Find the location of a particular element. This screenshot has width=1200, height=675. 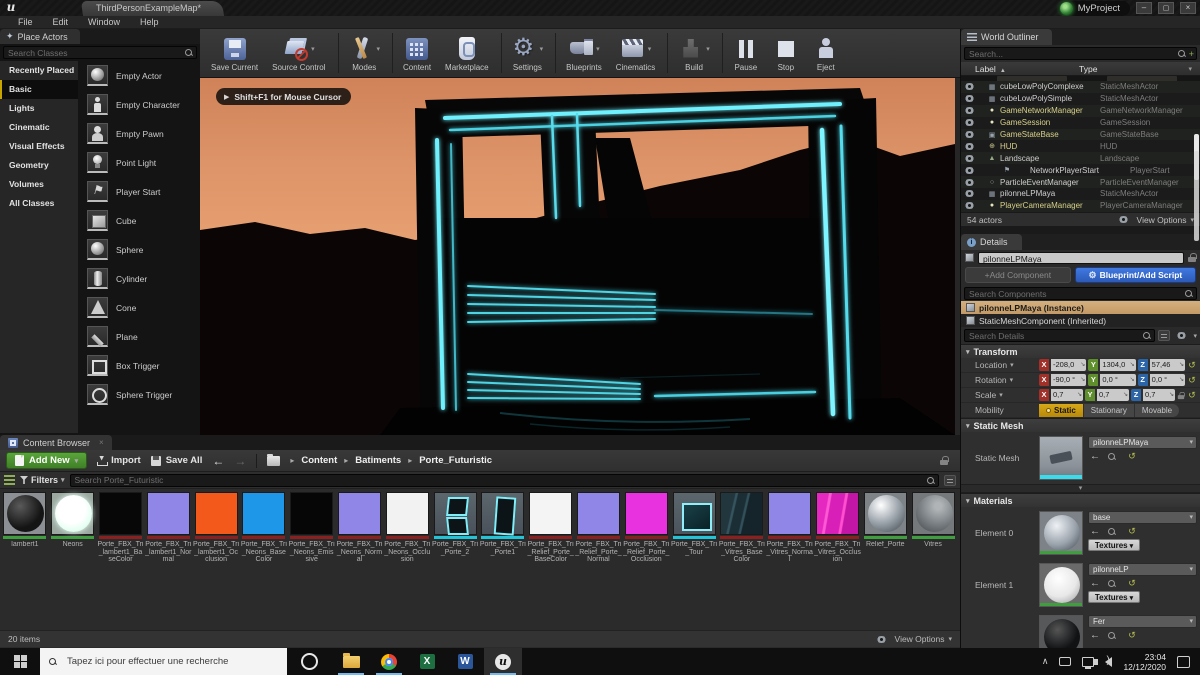

start-button is located at coordinates (20, 661).